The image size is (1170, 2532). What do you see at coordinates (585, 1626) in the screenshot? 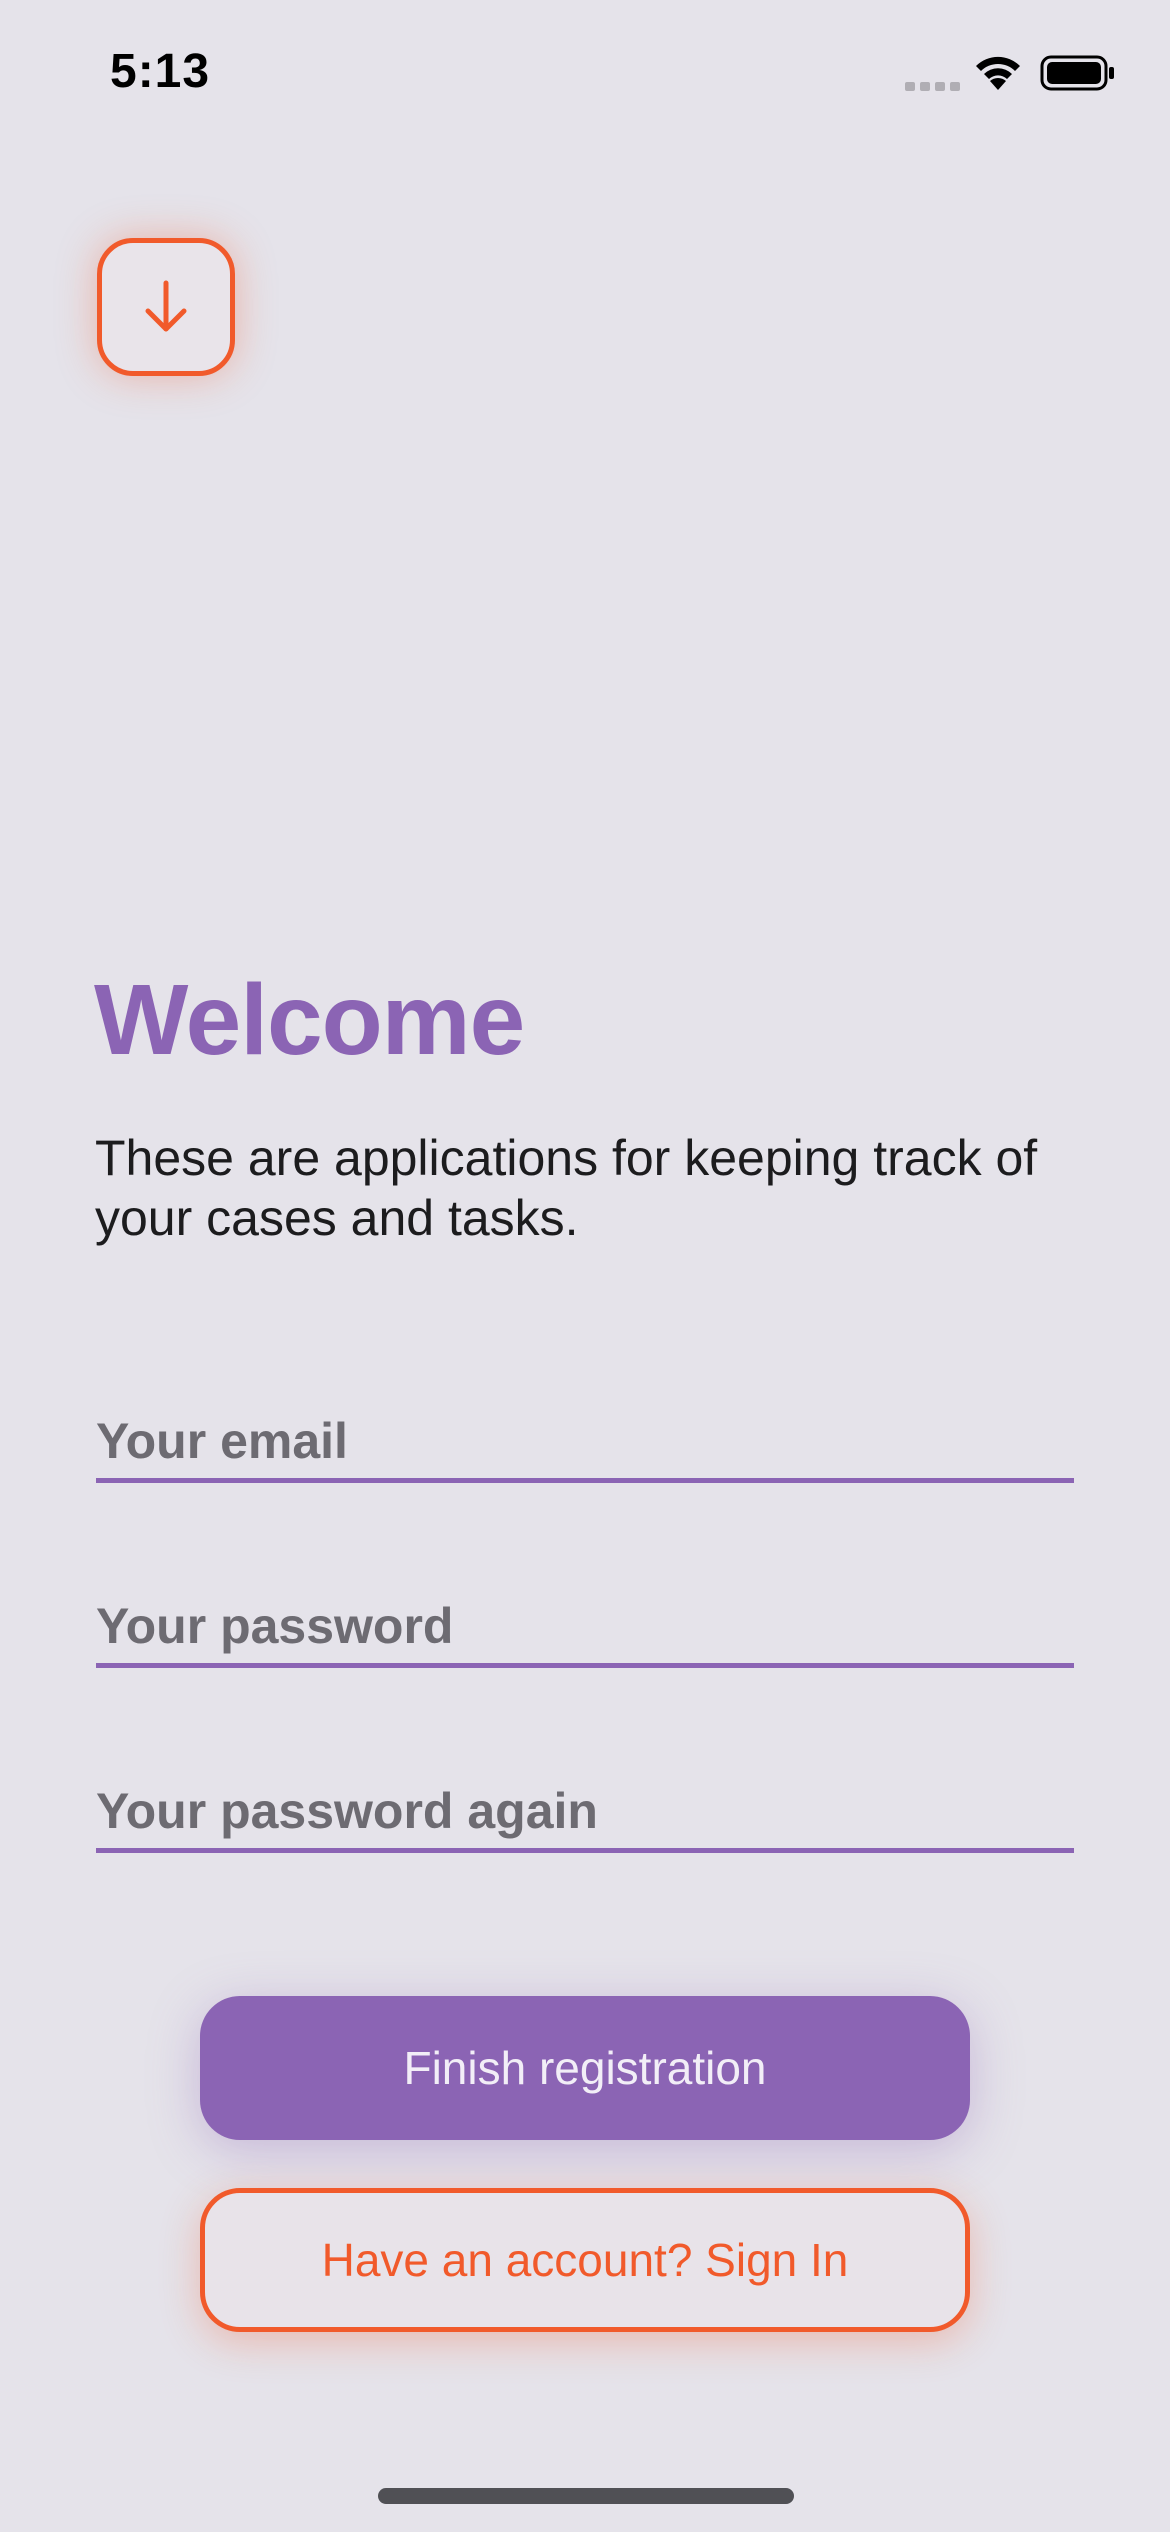
I see `password-input` at bounding box center [585, 1626].